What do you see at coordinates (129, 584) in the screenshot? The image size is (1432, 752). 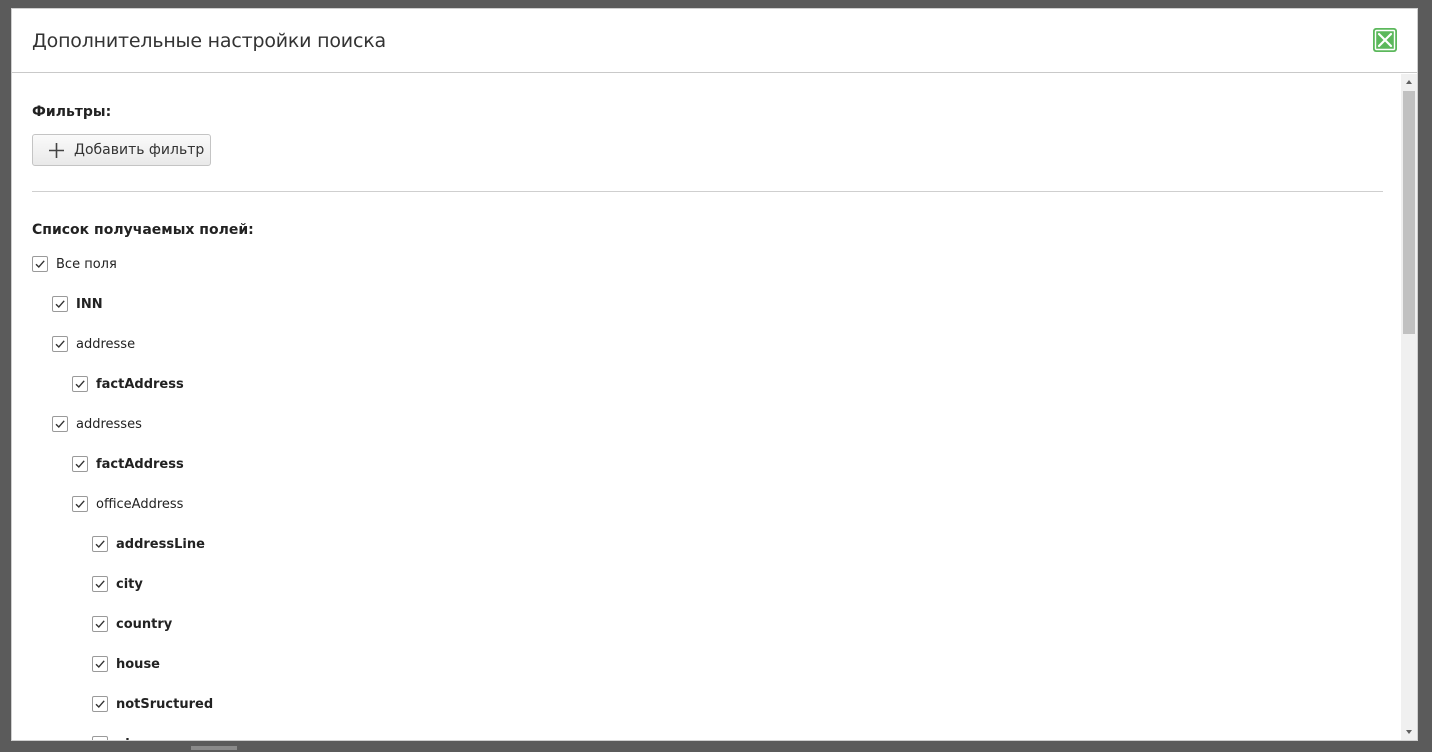 I see `field-label: city` at bounding box center [129, 584].